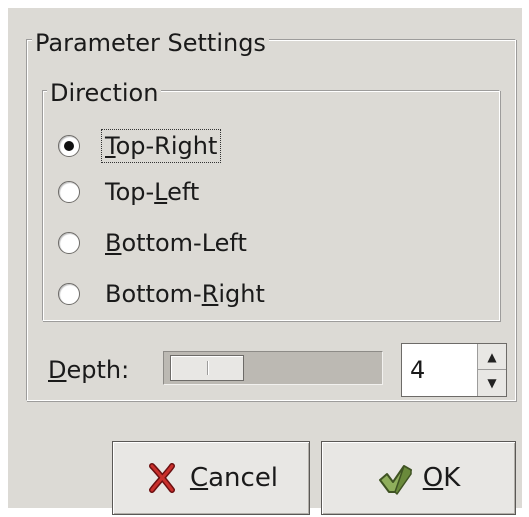  I want to click on depth-label: Depth:, so click(89, 370).